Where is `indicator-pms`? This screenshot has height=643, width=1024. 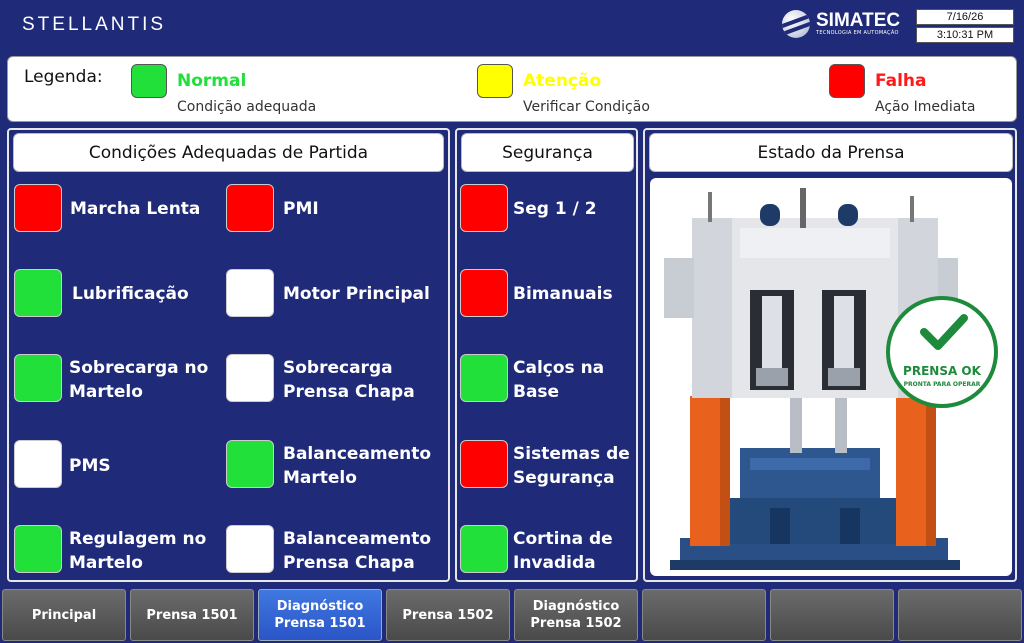
indicator-pms is located at coordinates (38, 464).